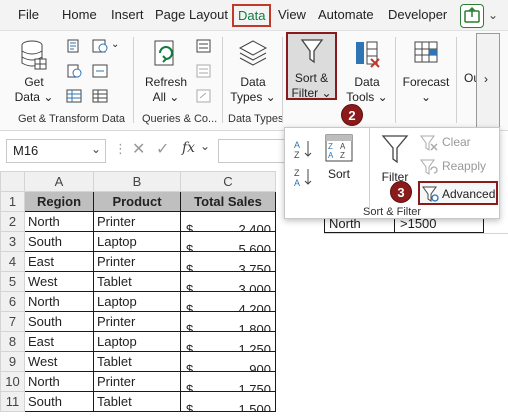 Image resolution: width=508 pixels, height=418 pixels. I want to click on sort-ascending-icon: A Z Z A, so click(304, 163).